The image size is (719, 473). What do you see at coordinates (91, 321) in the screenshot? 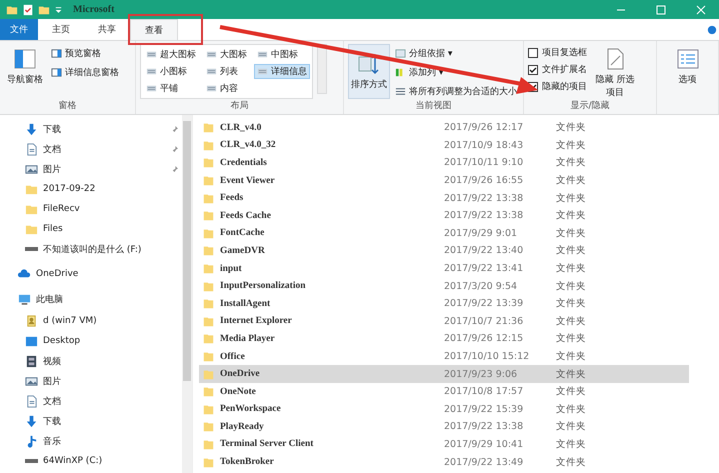
I see `sidebar-item: d (win7 VM)` at bounding box center [91, 321].